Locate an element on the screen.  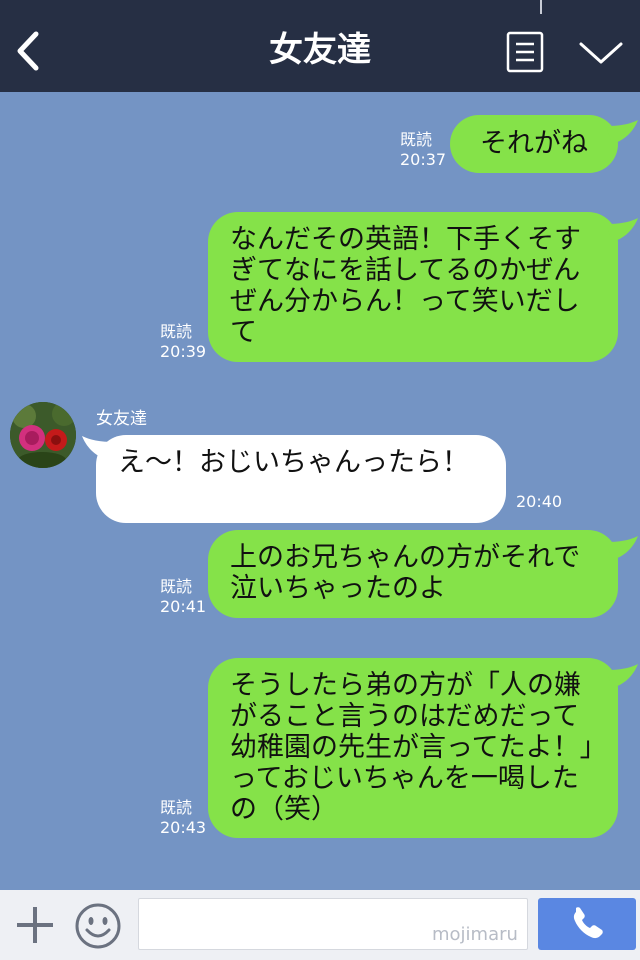
phone-icon is located at coordinates (588, 923).